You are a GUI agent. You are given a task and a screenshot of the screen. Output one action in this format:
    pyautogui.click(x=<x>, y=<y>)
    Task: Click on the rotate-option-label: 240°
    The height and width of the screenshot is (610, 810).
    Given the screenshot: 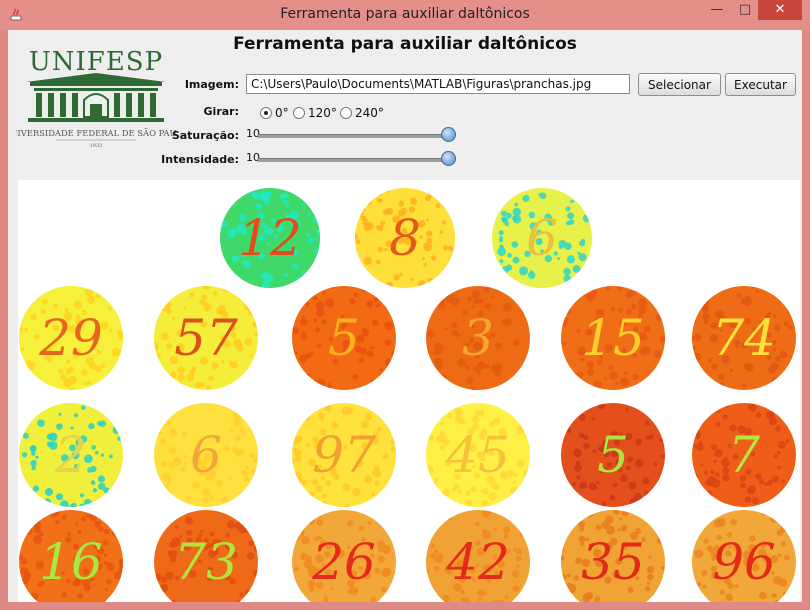 What is the action you would take?
    pyautogui.click(x=369, y=112)
    